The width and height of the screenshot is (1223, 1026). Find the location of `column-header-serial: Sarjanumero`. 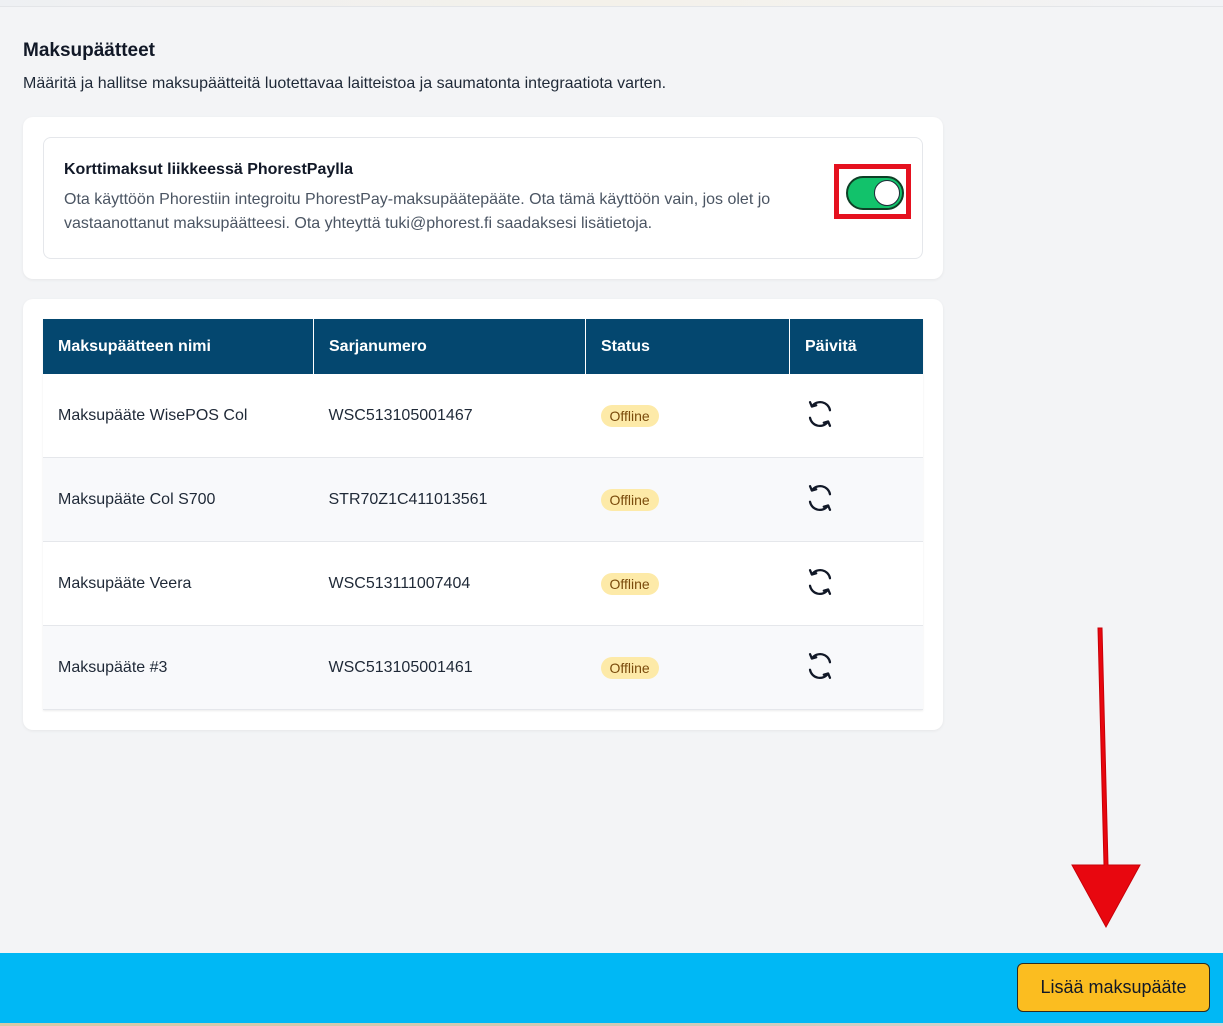

column-header-serial: Sarjanumero is located at coordinates (449, 346).